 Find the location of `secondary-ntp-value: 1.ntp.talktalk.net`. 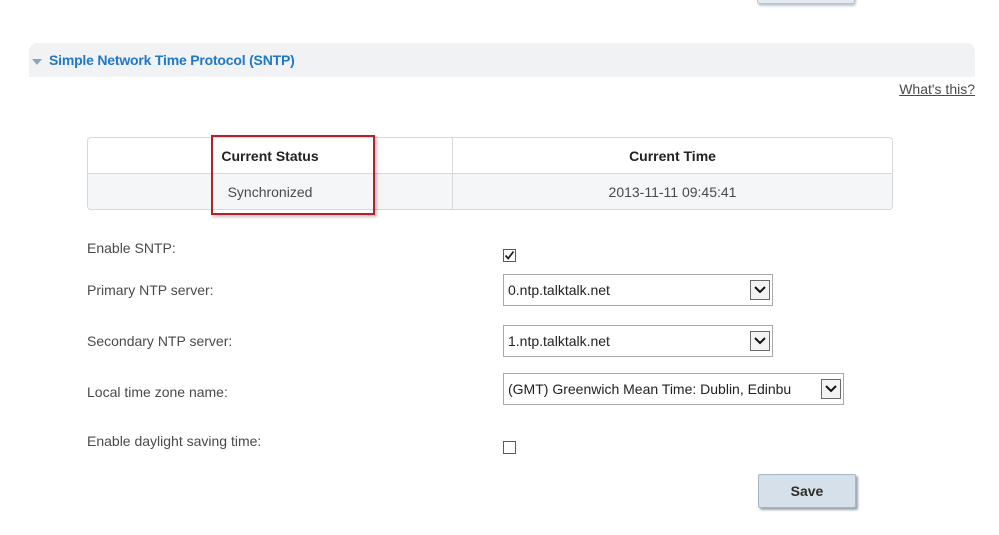

secondary-ntp-value: 1.ntp.talktalk.net is located at coordinates (559, 341).